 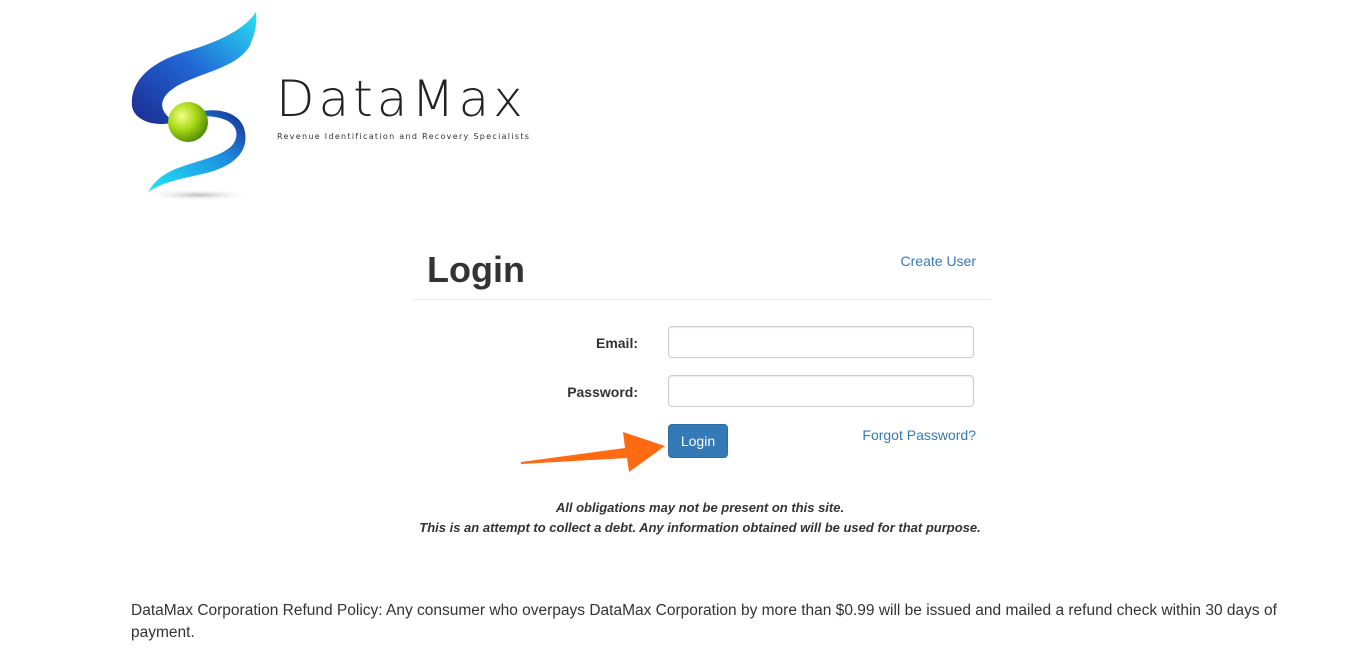 I want to click on password-label: Password:, so click(x=602, y=392).